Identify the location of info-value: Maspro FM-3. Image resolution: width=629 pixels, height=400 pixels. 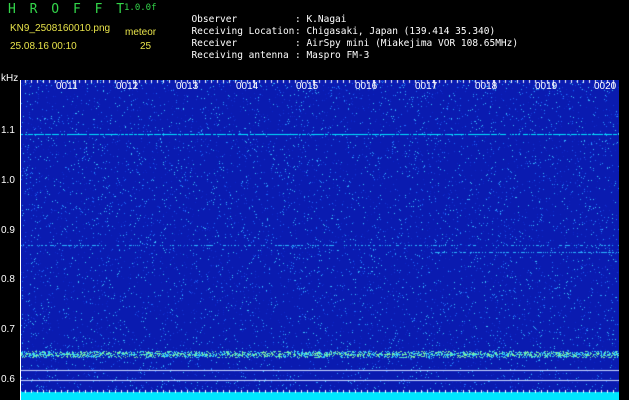
(338, 55).